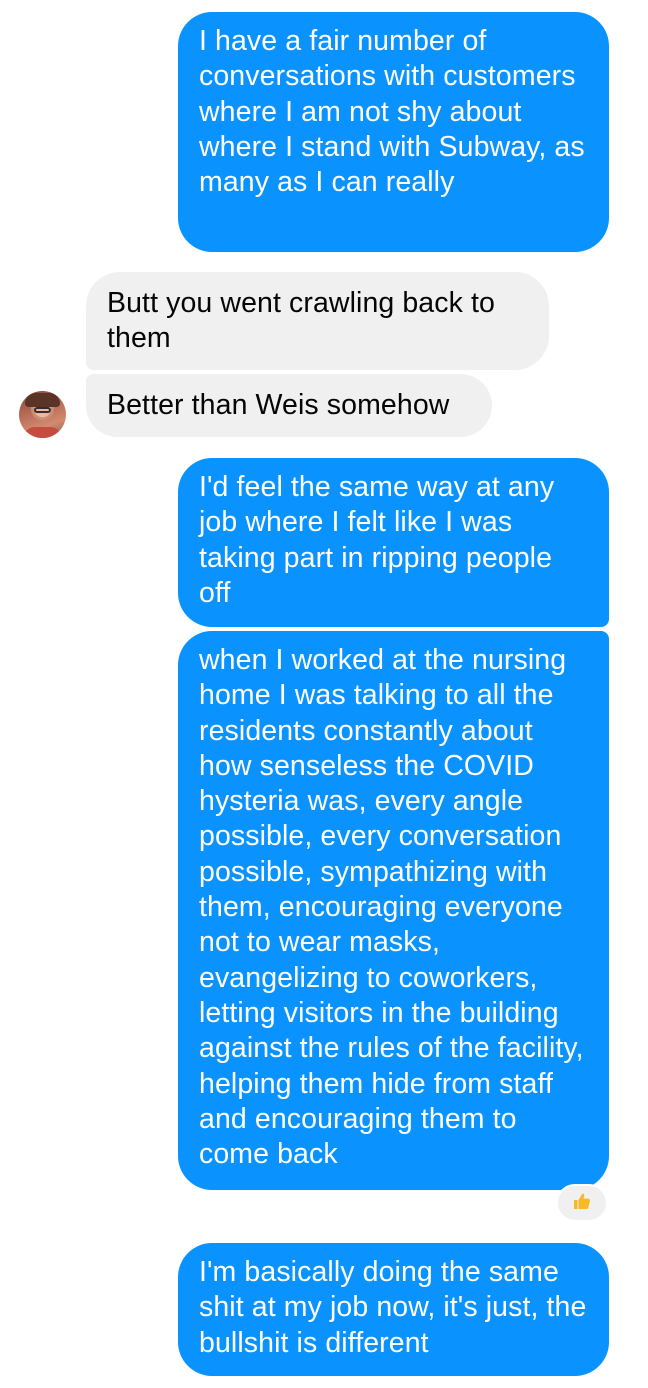 This screenshot has height=1388, width=648. What do you see at coordinates (289, 405) in the screenshot?
I see `message-incoming: Better than Weis somehow` at bounding box center [289, 405].